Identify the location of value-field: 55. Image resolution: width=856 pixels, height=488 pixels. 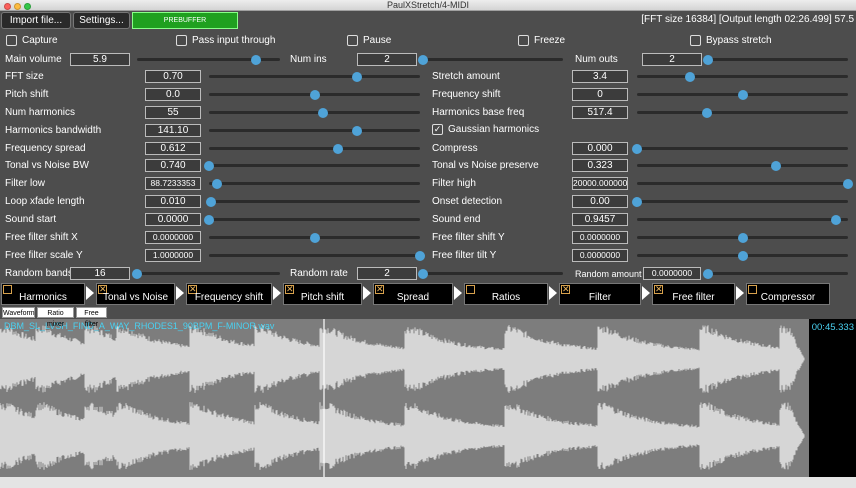
(173, 112).